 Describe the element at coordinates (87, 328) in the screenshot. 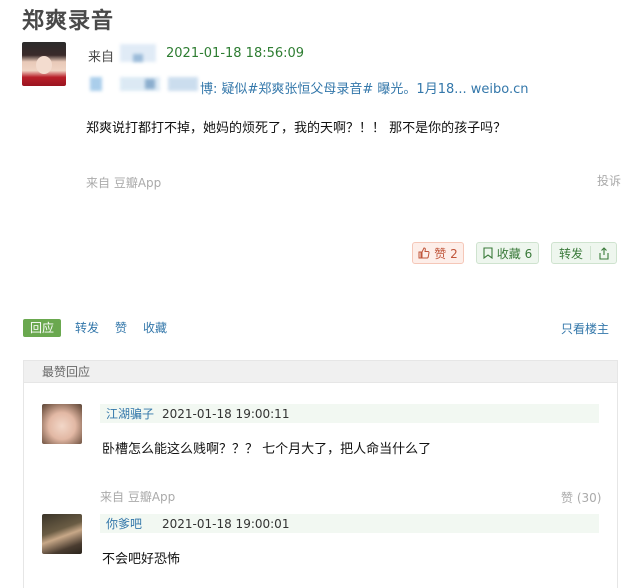

I see `tab-reposts: 转发` at that location.